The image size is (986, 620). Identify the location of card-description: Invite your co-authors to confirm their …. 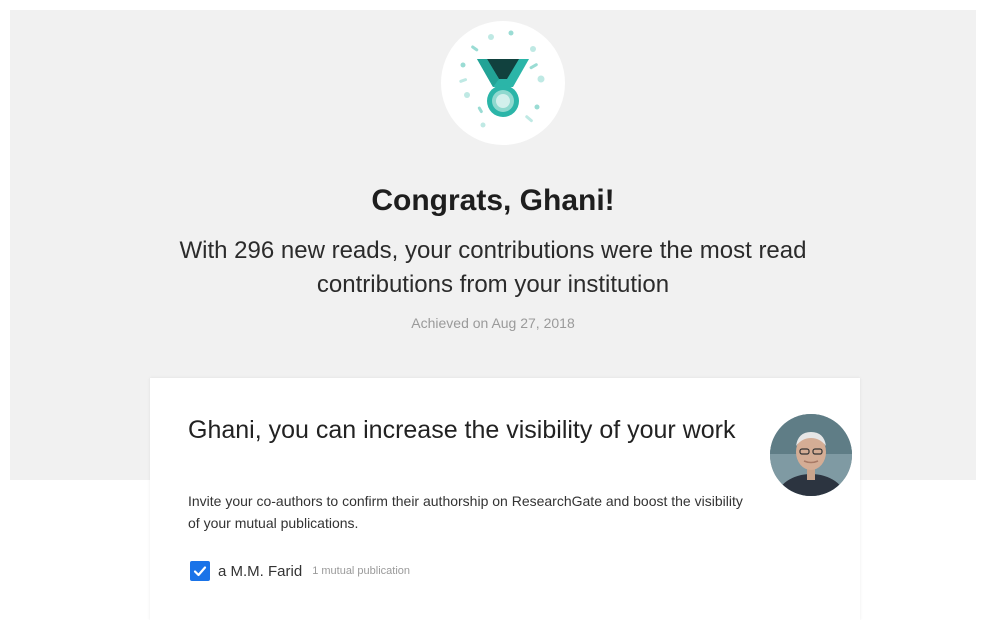
(465, 512).